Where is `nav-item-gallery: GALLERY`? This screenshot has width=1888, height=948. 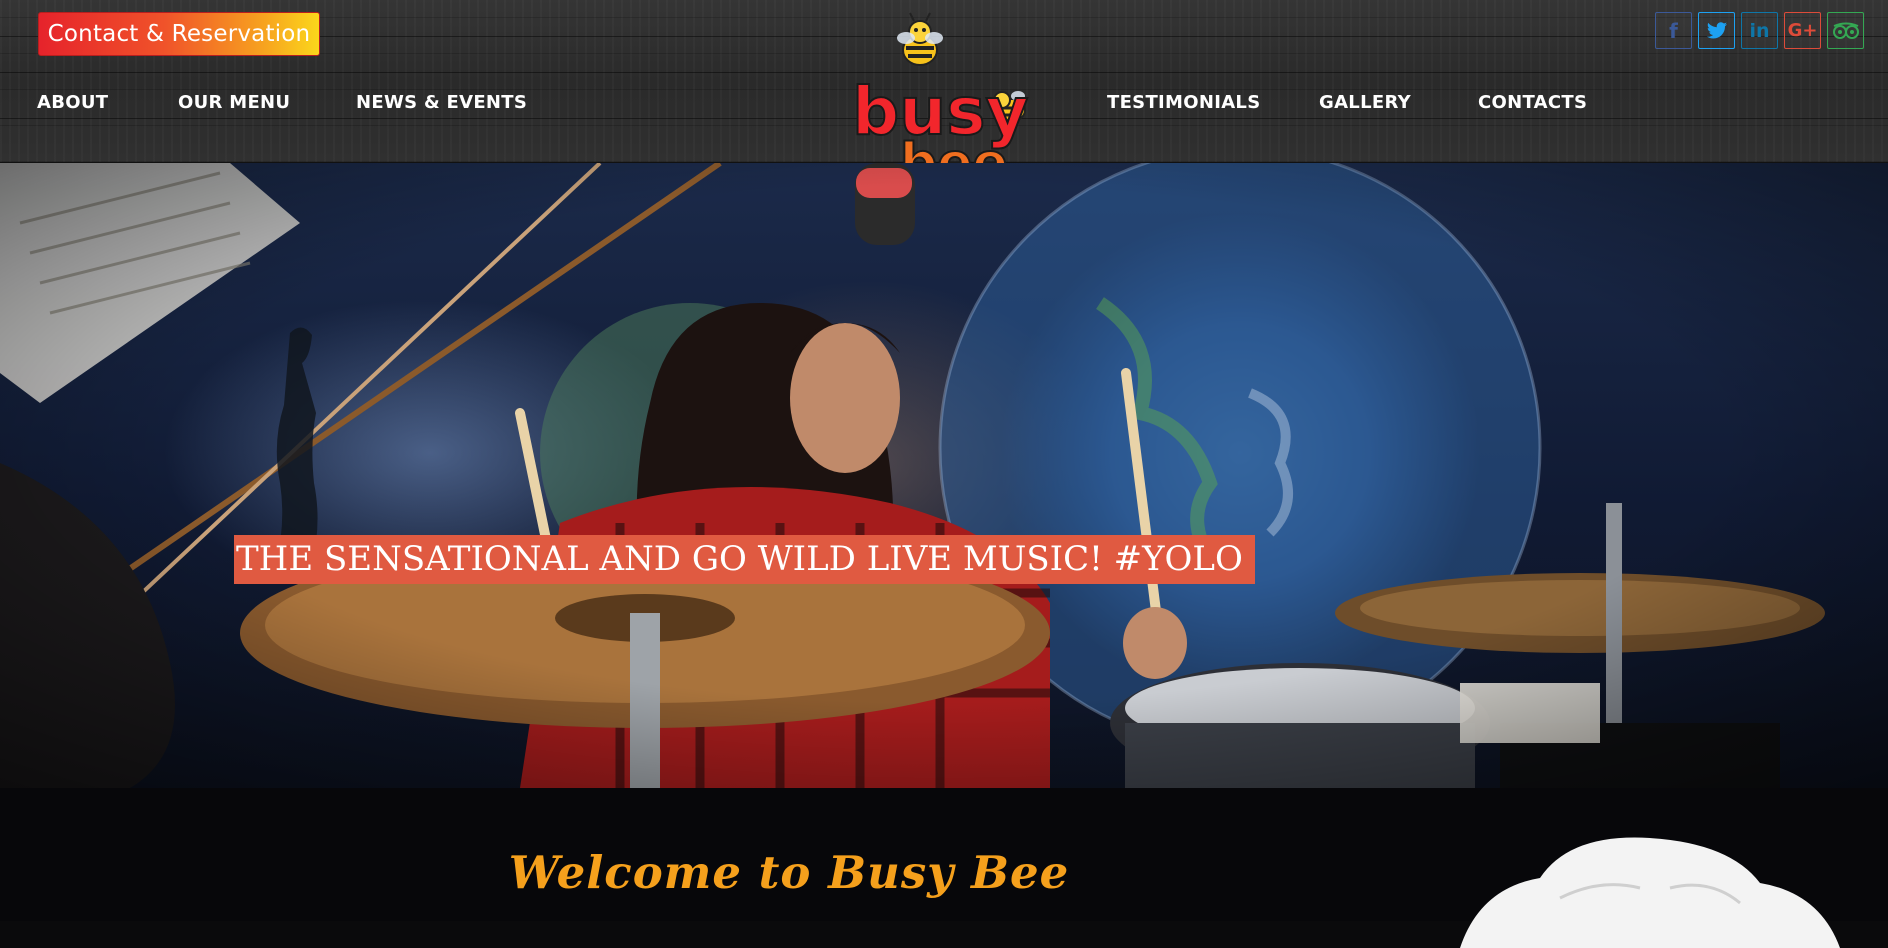 nav-item-gallery: GALLERY is located at coordinates (1365, 102).